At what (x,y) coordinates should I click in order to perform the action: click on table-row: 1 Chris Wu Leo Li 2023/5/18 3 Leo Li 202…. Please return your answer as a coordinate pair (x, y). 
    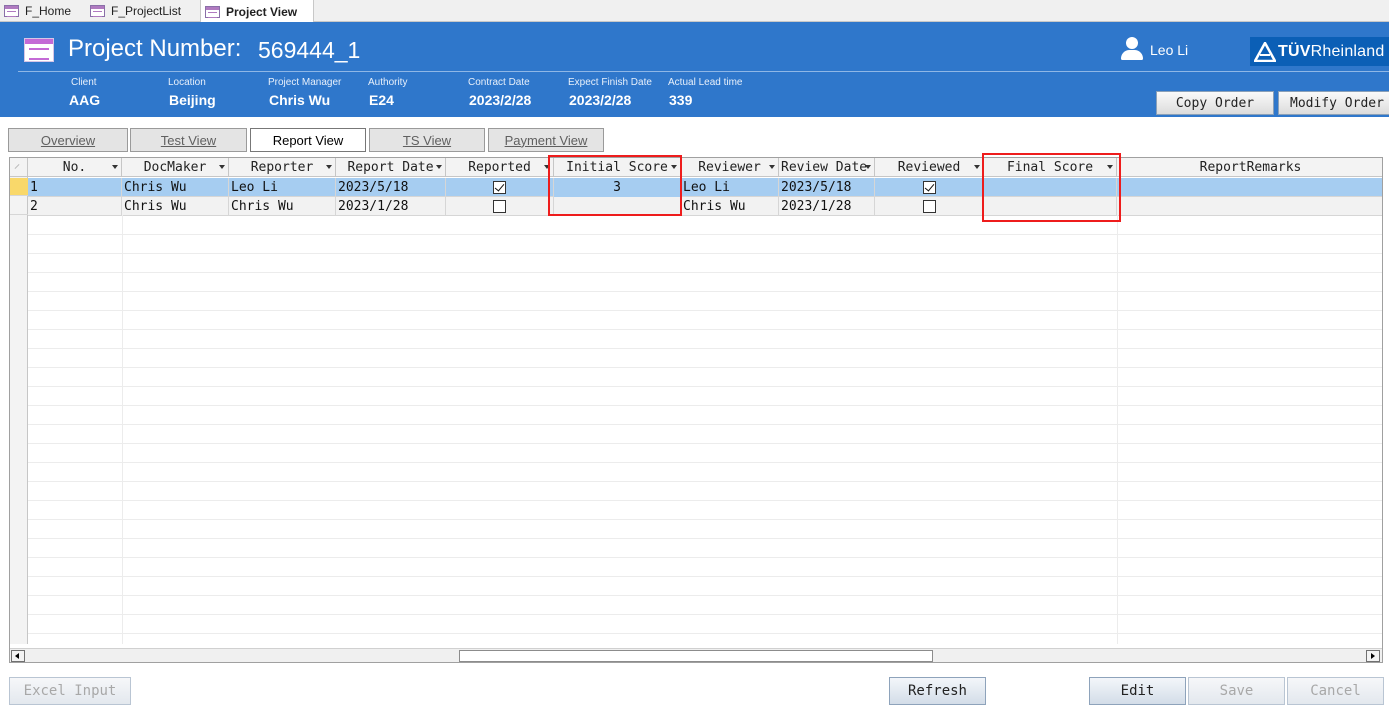
    Looking at the image, I should click on (705, 187).